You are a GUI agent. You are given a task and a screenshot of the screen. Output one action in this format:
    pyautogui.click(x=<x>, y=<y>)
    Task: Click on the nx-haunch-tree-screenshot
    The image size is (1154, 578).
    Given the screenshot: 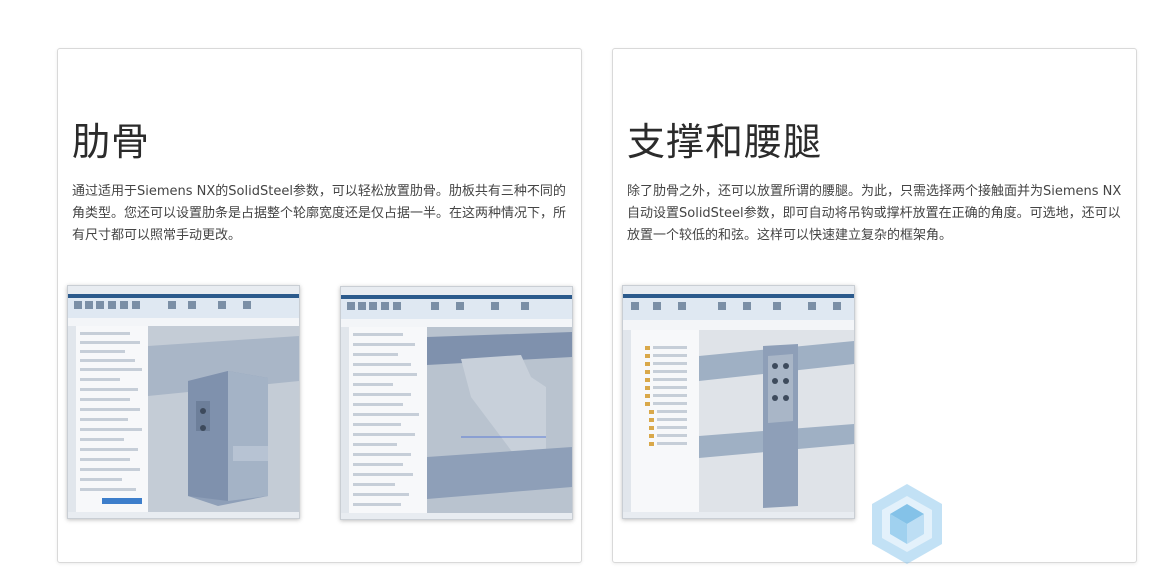 What is the action you would take?
    pyautogui.click(x=738, y=402)
    